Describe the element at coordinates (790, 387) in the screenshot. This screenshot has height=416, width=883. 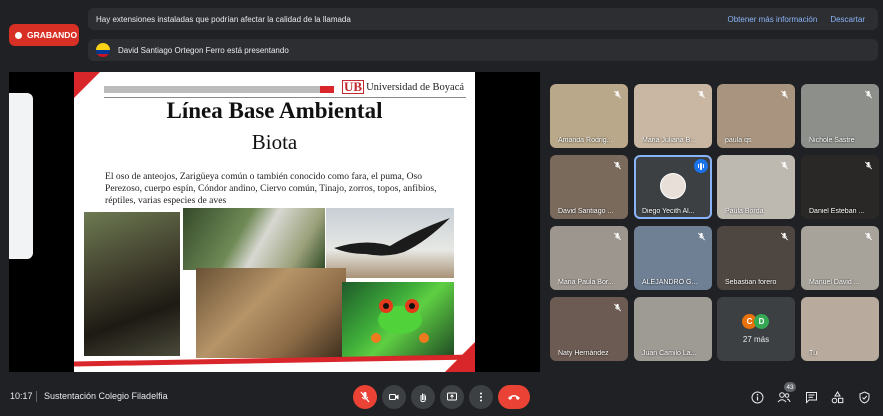
I see `people-count-badge: 43` at that location.